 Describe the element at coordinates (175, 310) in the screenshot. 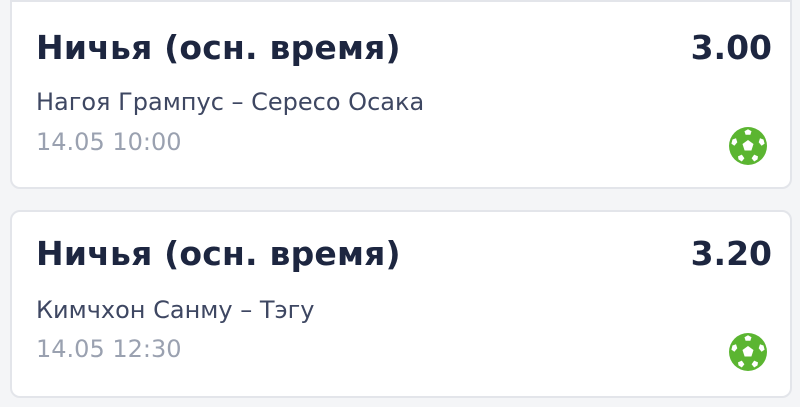

I see `match-teams: Кимчхон Санму – Тэгу` at that location.